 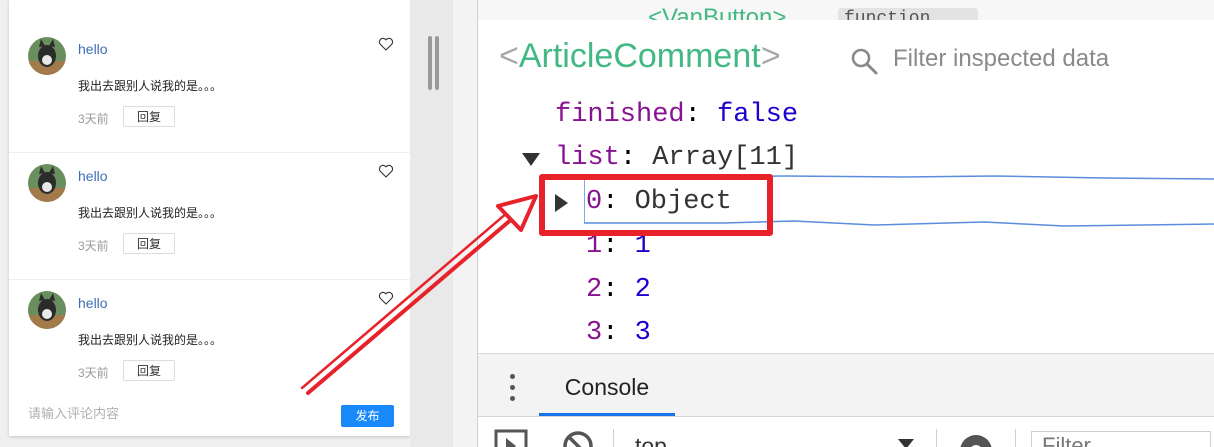 I want to click on devtools-edge, so click(x=465, y=223).